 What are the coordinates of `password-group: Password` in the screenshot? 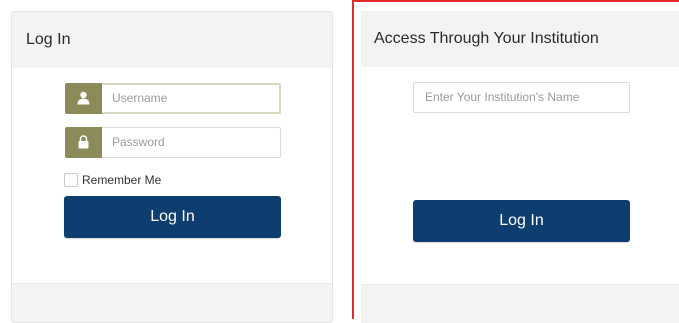 It's located at (173, 142).